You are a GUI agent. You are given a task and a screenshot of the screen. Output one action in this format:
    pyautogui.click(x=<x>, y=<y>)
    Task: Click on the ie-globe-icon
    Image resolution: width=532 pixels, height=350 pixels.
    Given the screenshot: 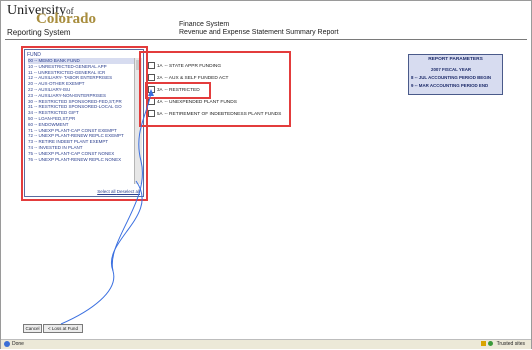 What is the action you would take?
    pyautogui.click(x=7, y=344)
    